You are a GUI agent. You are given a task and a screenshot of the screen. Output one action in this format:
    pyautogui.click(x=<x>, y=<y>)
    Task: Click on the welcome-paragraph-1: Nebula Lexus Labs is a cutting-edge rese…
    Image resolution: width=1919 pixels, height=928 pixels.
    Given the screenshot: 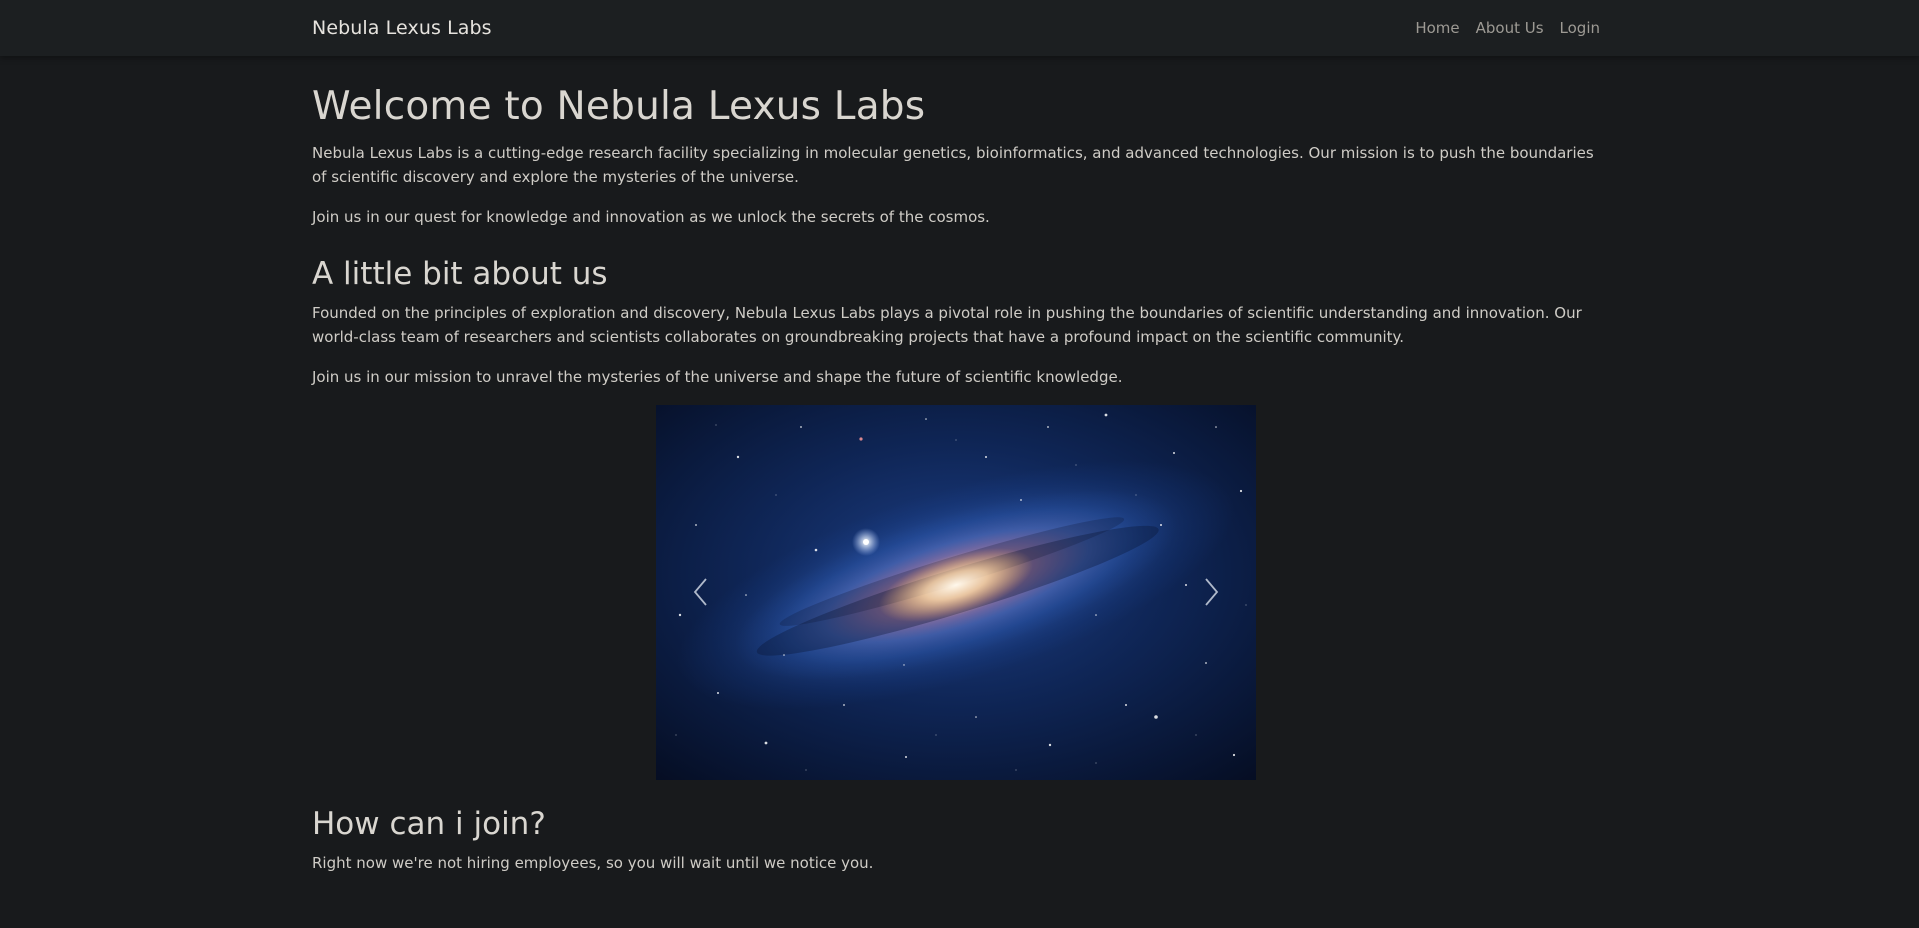 What is the action you would take?
    pyautogui.click(x=953, y=164)
    